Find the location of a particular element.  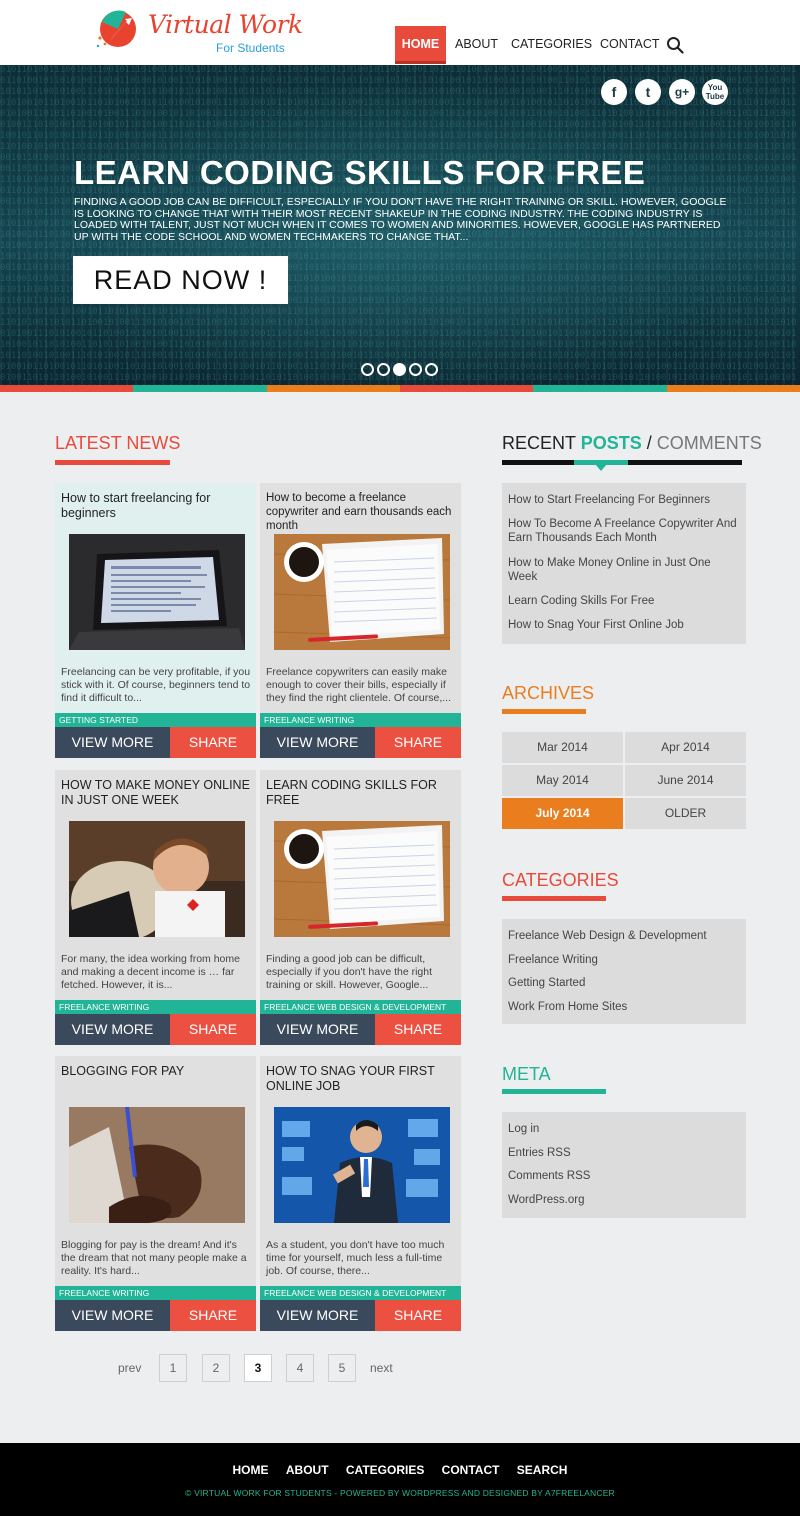

page-link: 2 is located at coordinates (216, 1368).